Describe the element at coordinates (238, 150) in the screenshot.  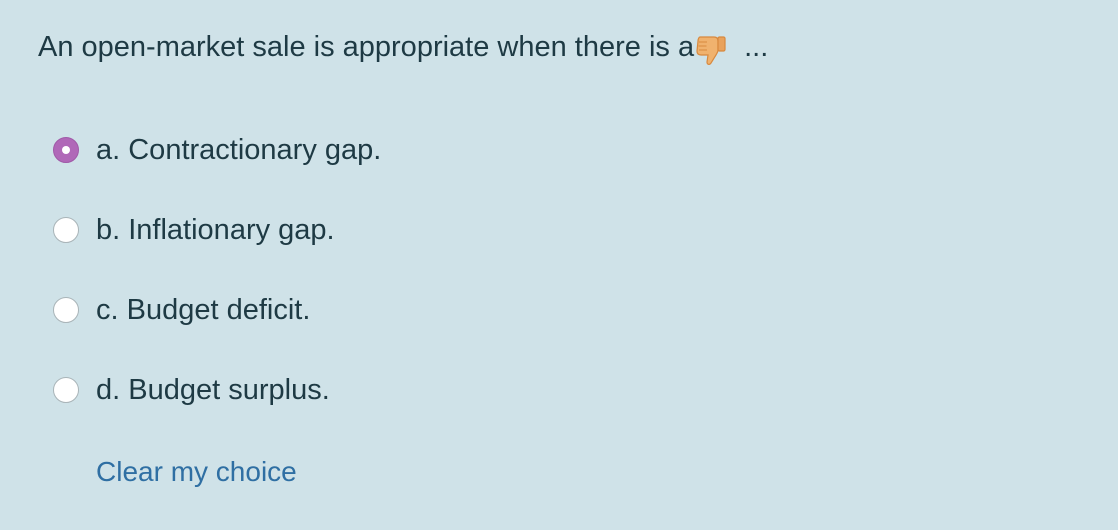
I see `option-a-label: a. Contractionary gap.` at that location.